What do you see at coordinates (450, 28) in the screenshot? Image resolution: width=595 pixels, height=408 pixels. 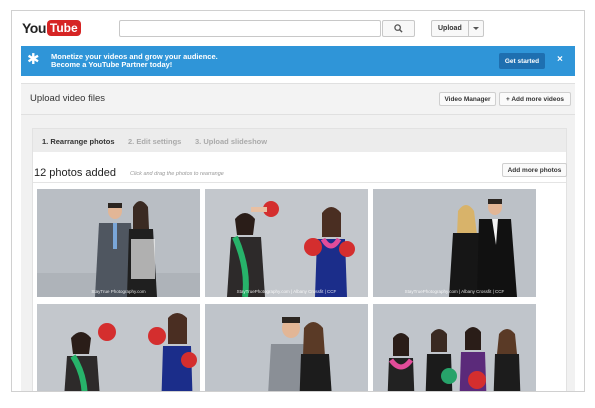 I see `upload-label: Upload` at bounding box center [450, 28].